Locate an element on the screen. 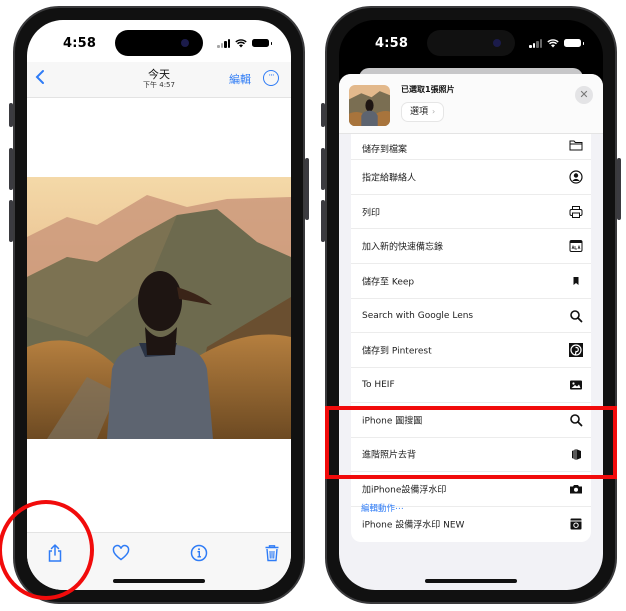 The image size is (626, 611). action-google-lens: Search with Google Lens is located at coordinates (471, 316).